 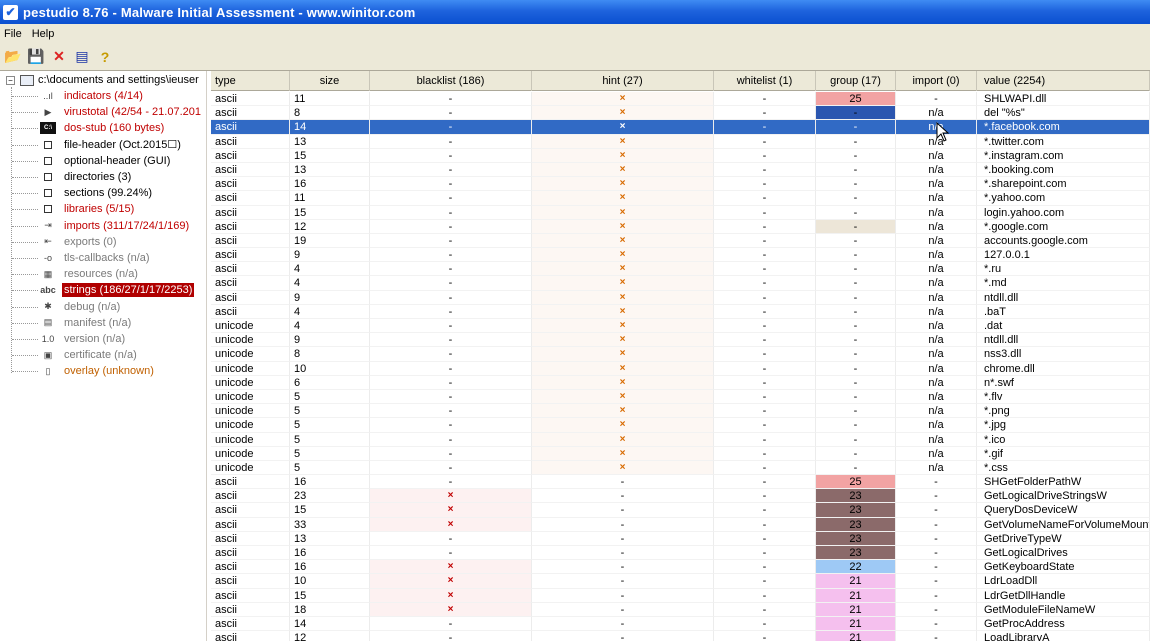 What do you see at coordinates (680, 113) in the screenshot?
I see `table-row: ascii 8- × - - n/a del "%s"` at bounding box center [680, 113].